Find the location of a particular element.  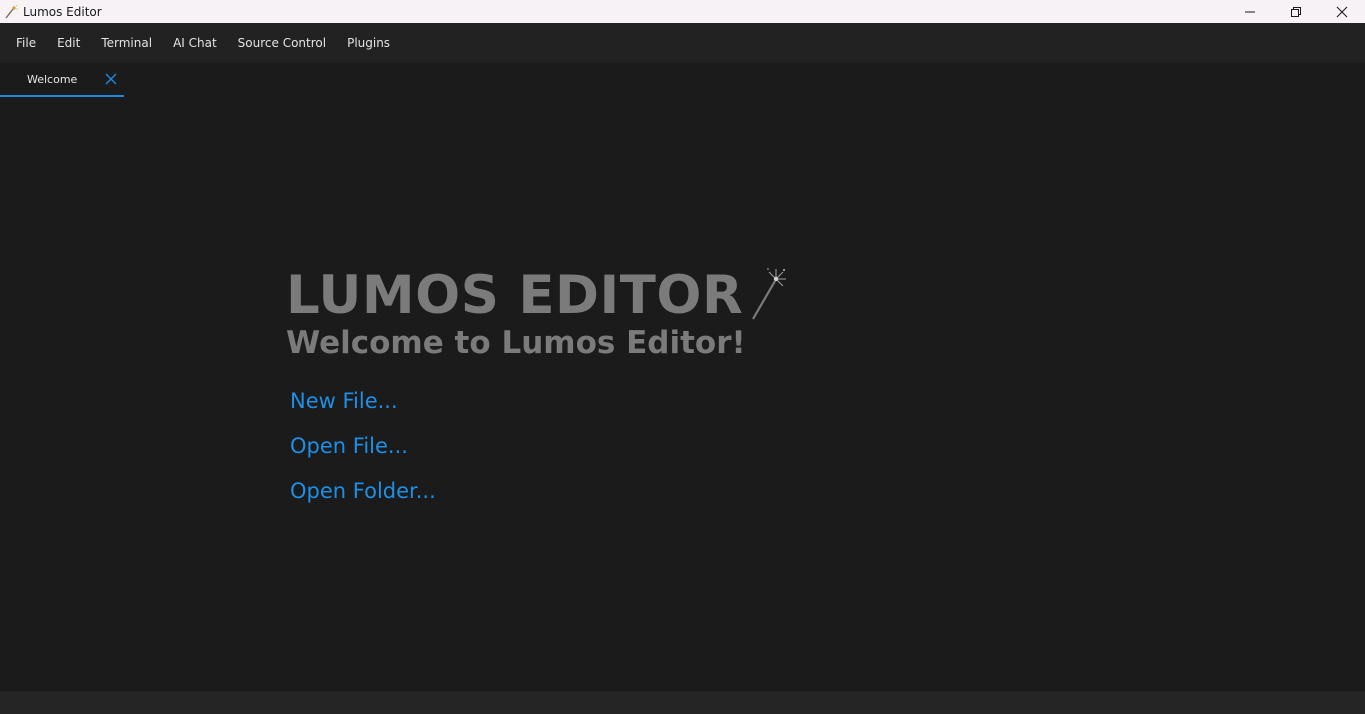

menu-file: File is located at coordinates (26, 43).